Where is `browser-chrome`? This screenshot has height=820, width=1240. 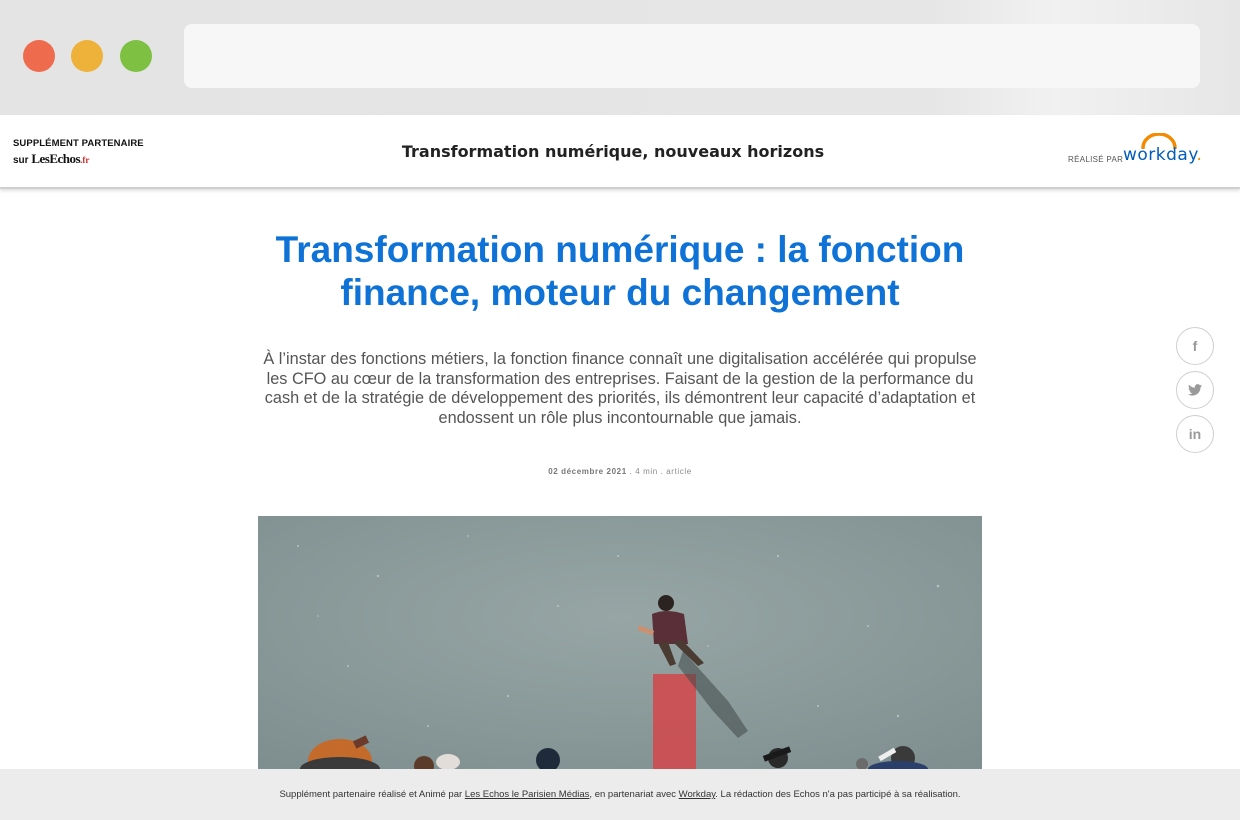 browser-chrome is located at coordinates (620, 57).